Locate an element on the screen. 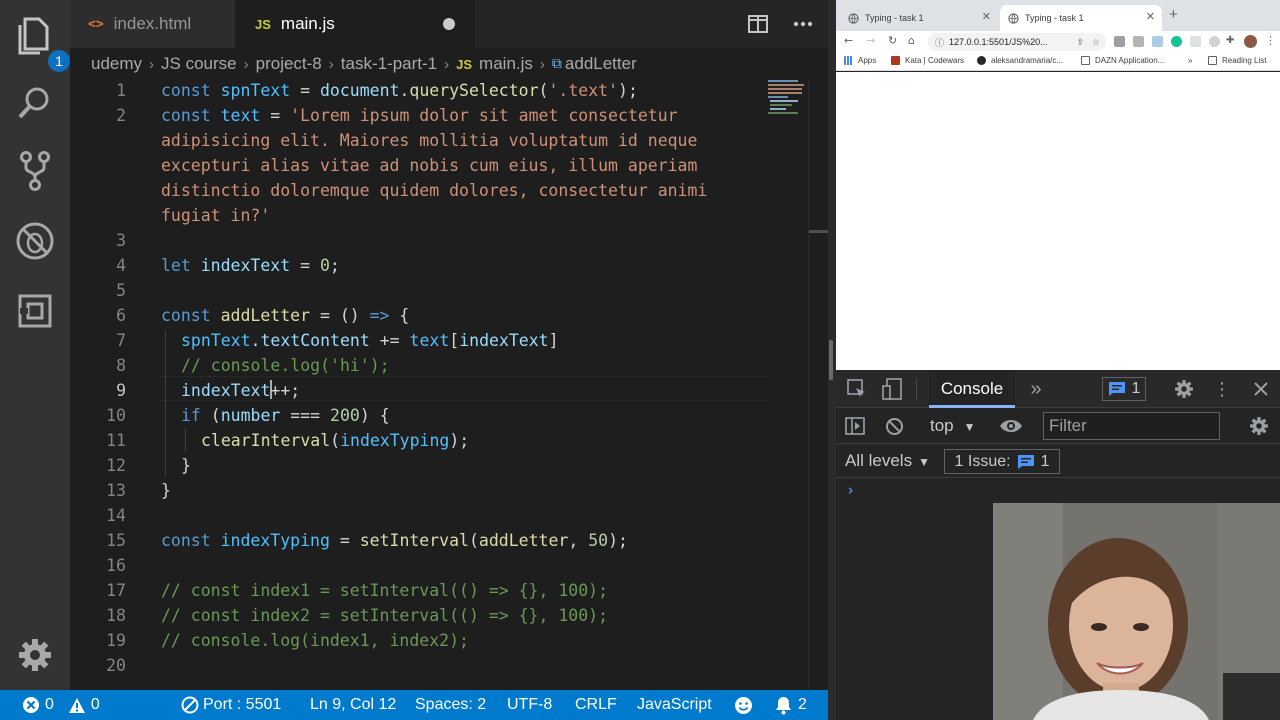 The width and height of the screenshot is (1280, 720). live-server-port: Port : 5501 is located at coordinates (231, 705).